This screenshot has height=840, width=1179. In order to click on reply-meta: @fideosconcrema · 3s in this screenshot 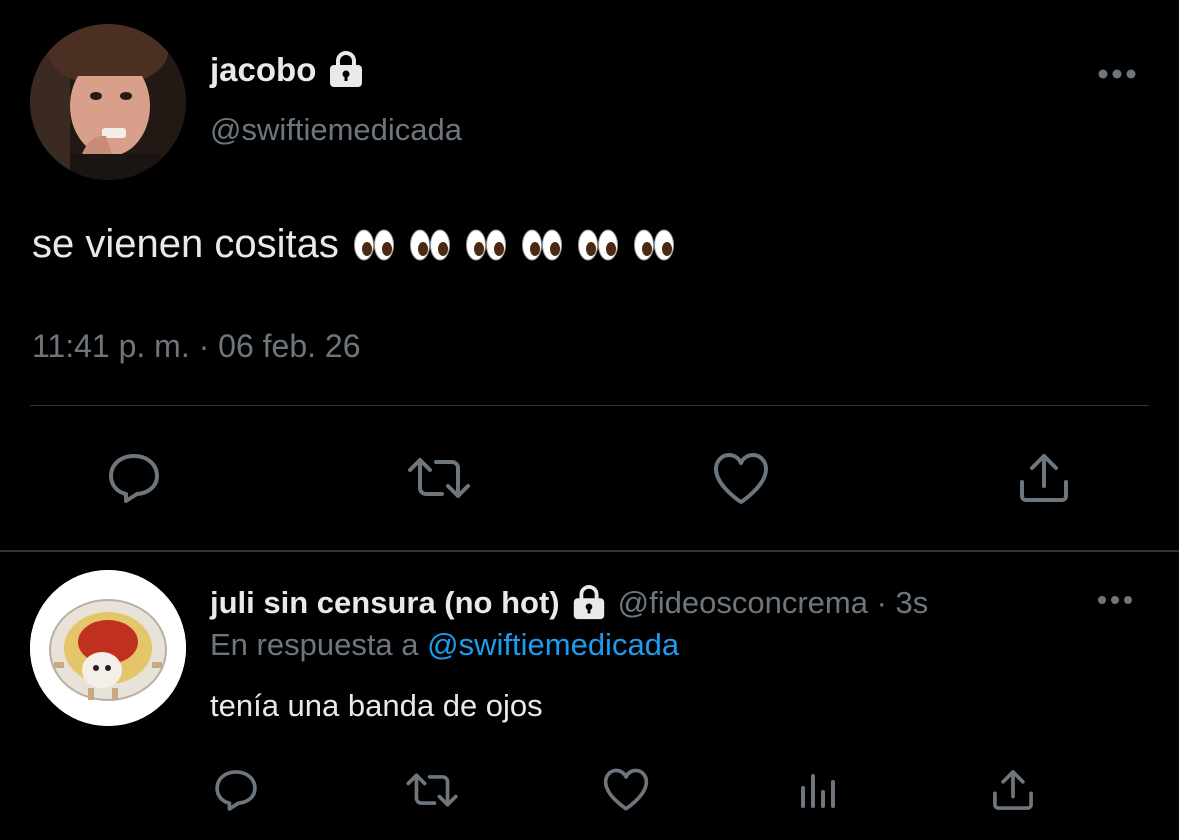, I will do `click(773, 603)`.